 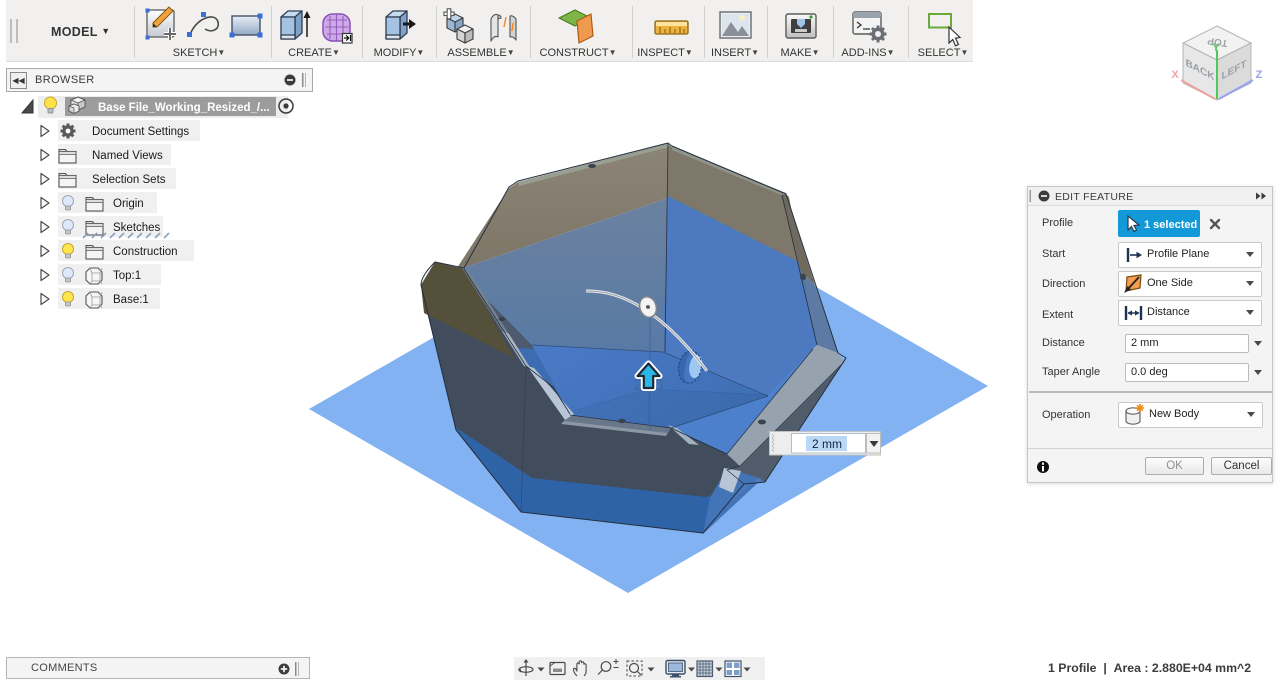 What do you see at coordinates (1175, 75) in the screenshot?
I see `svg-text: X` at bounding box center [1175, 75].